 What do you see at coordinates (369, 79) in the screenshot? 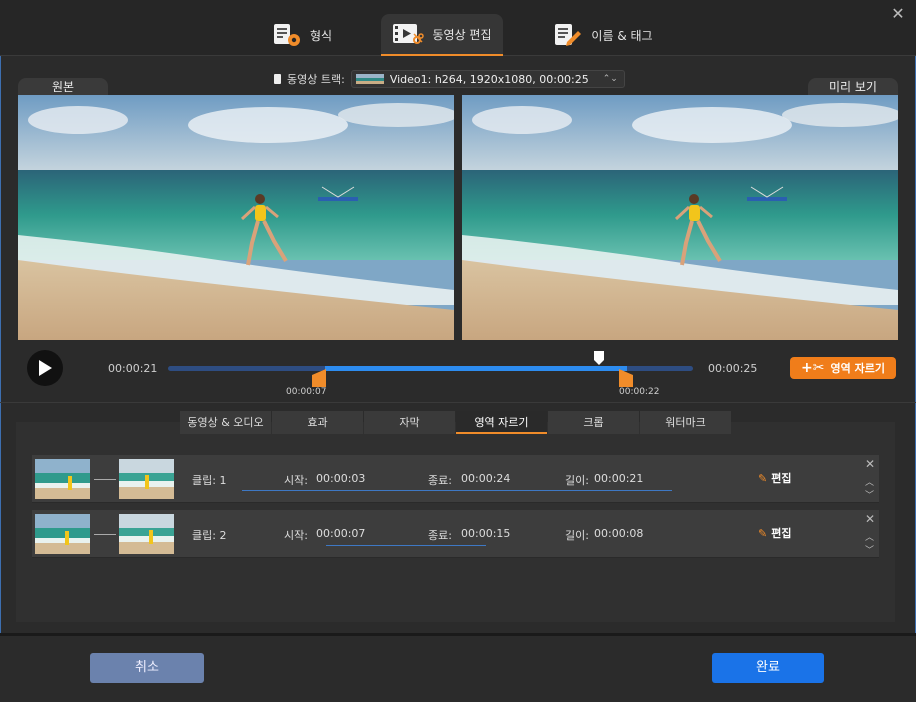
I see `track-thumbnail` at bounding box center [369, 79].